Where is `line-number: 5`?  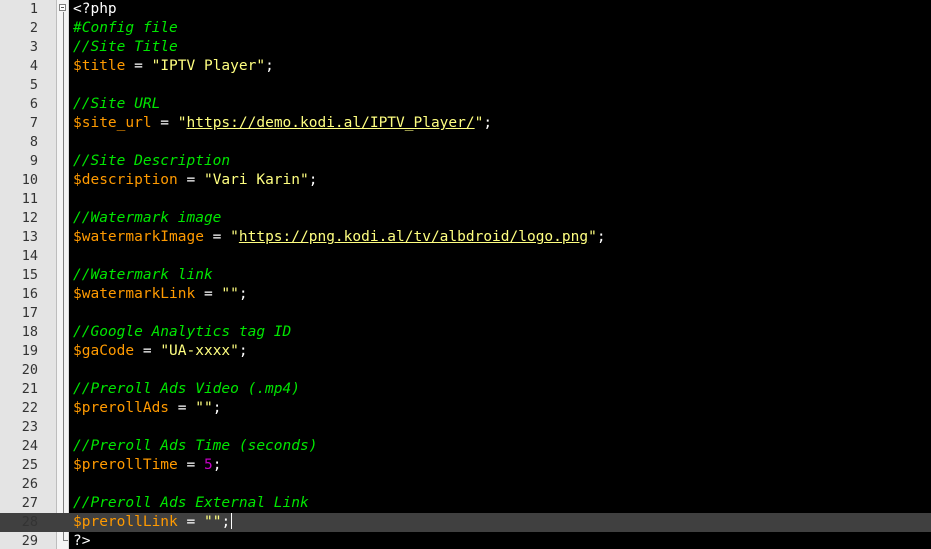 line-number: 5 is located at coordinates (33, 85).